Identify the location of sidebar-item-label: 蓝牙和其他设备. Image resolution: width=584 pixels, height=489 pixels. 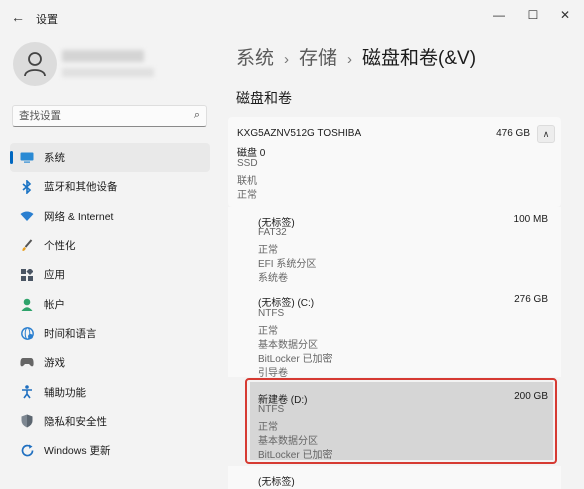
(81, 187).